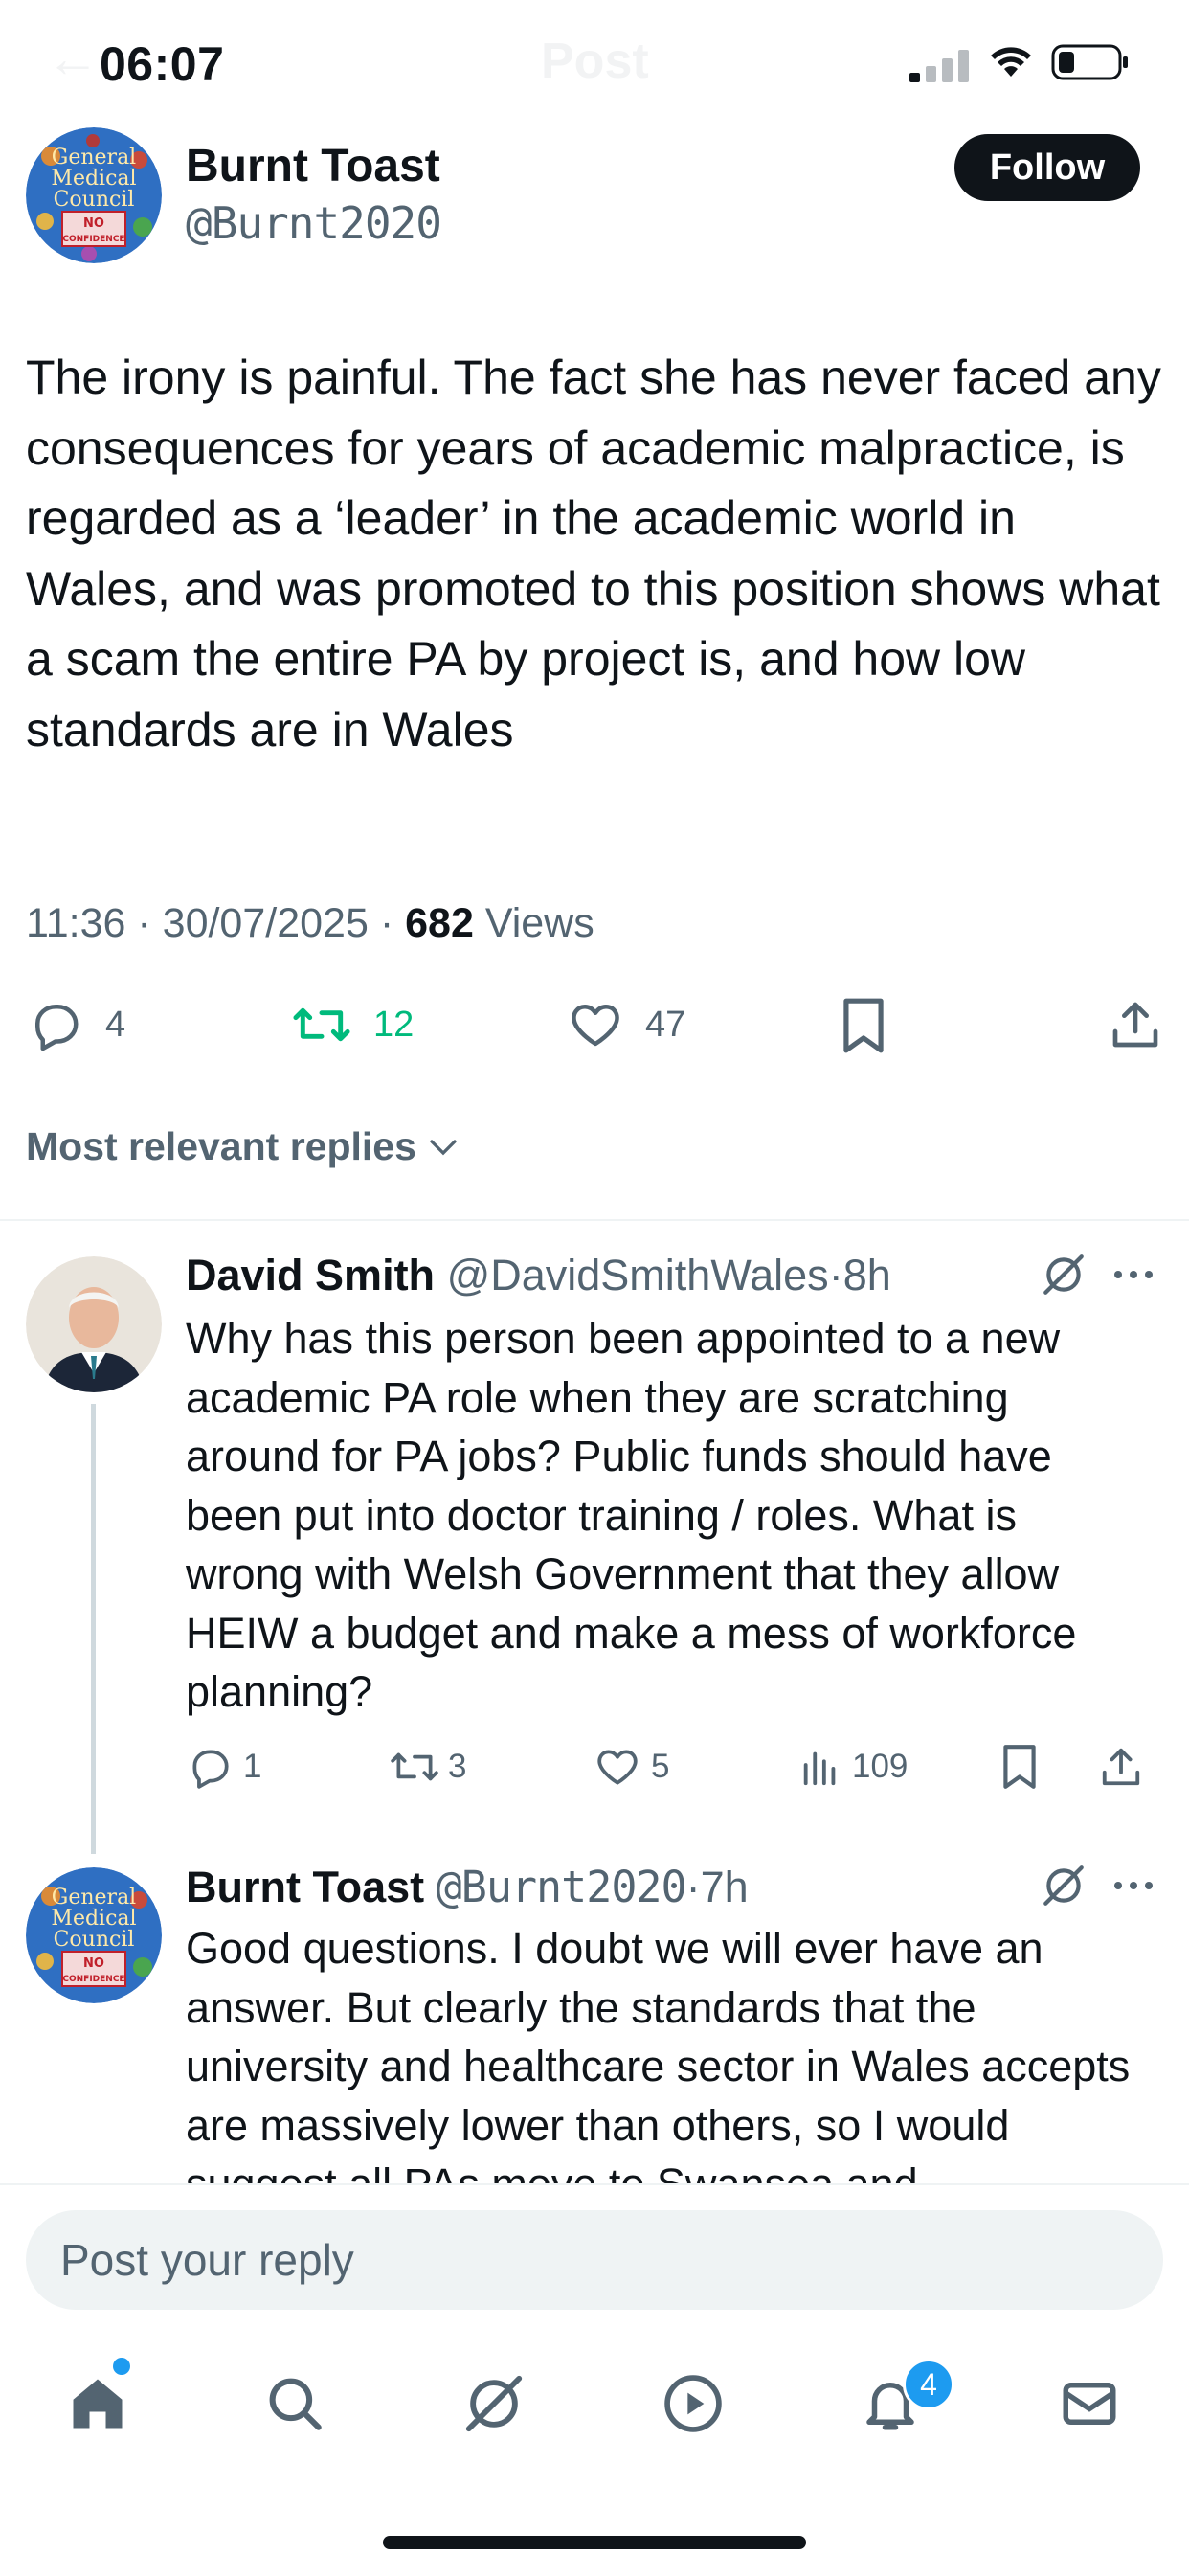 This screenshot has height=2576, width=1189. I want to click on reply-action-bar: 1 3 5 109, so click(664, 1767).